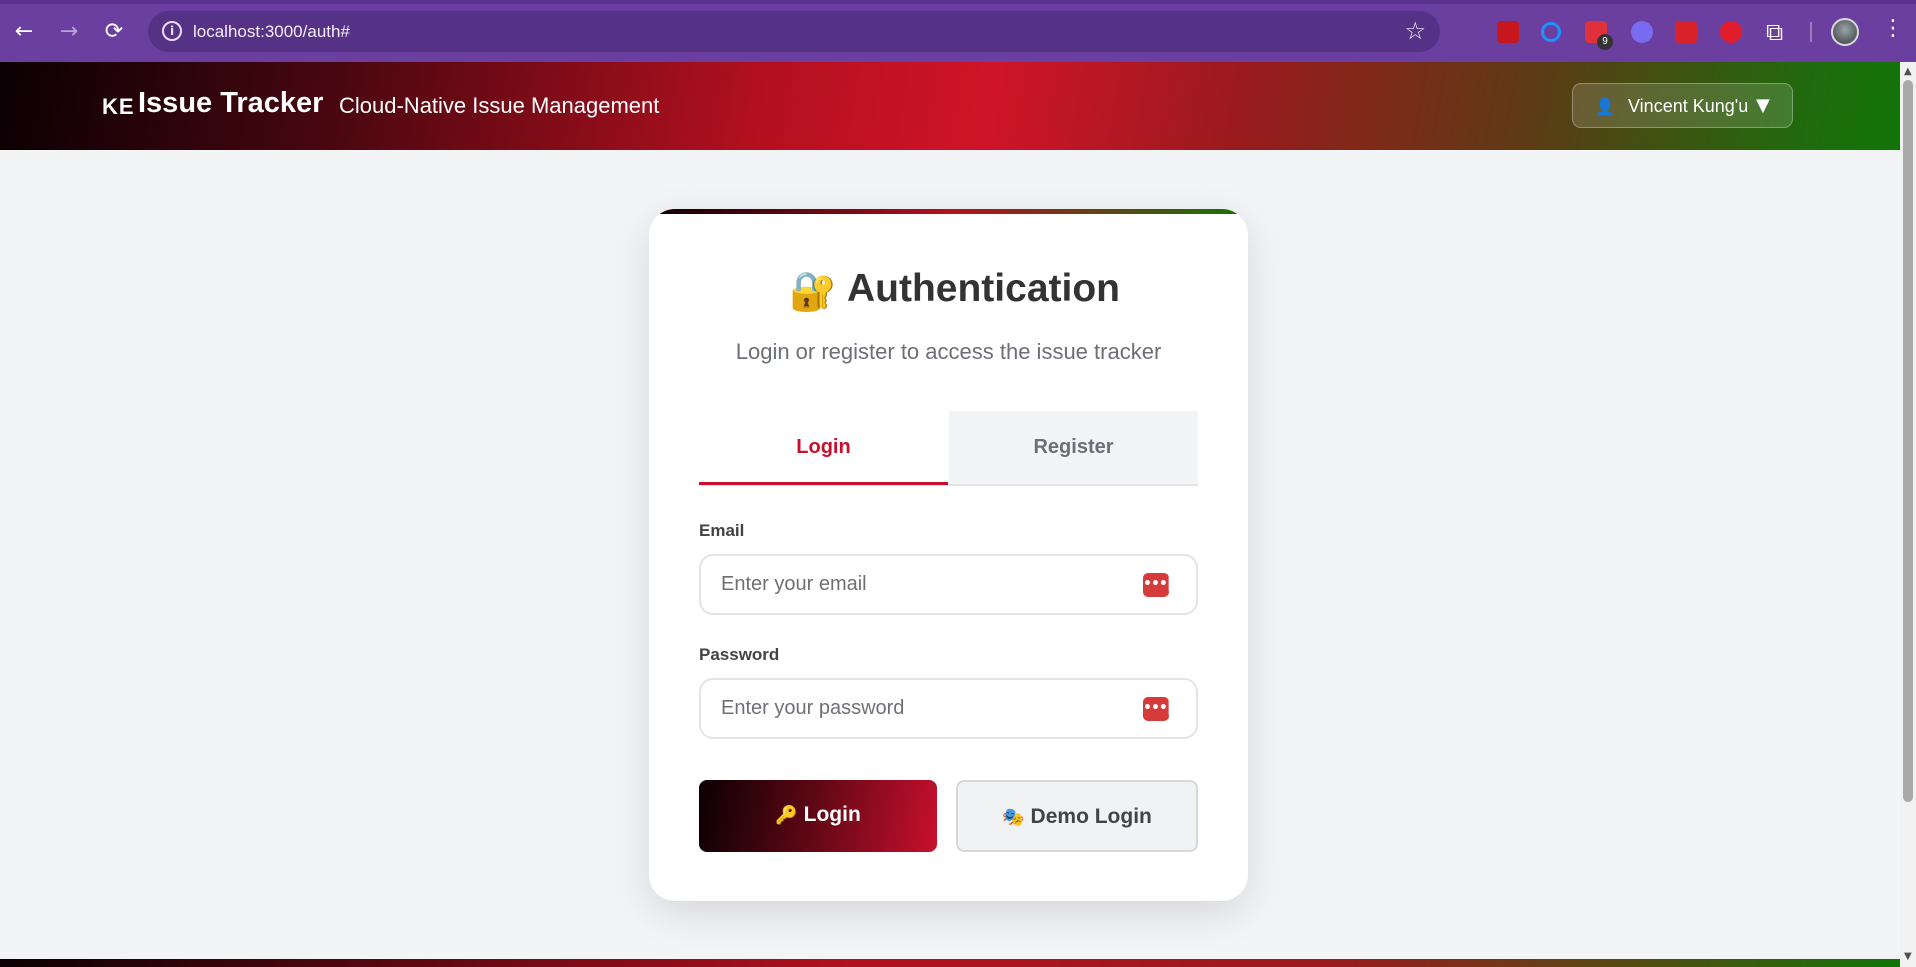 The image size is (1916, 967). What do you see at coordinates (958, 2) in the screenshot?
I see `browser-tab-strip` at bounding box center [958, 2].